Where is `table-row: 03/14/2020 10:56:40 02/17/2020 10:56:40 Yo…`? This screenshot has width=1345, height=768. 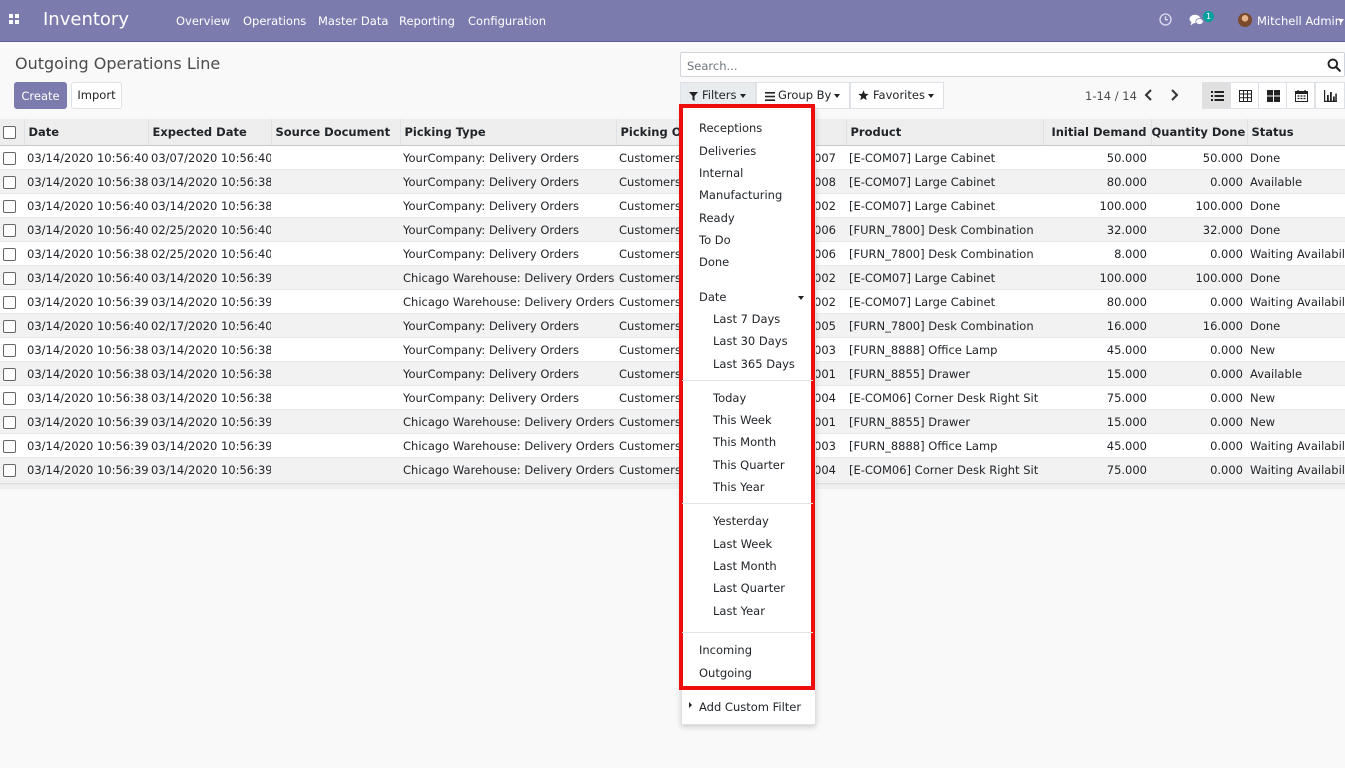
table-row: 03/14/2020 10:56:40 02/17/2020 10:56:40 Yo… is located at coordinates (672, 325).